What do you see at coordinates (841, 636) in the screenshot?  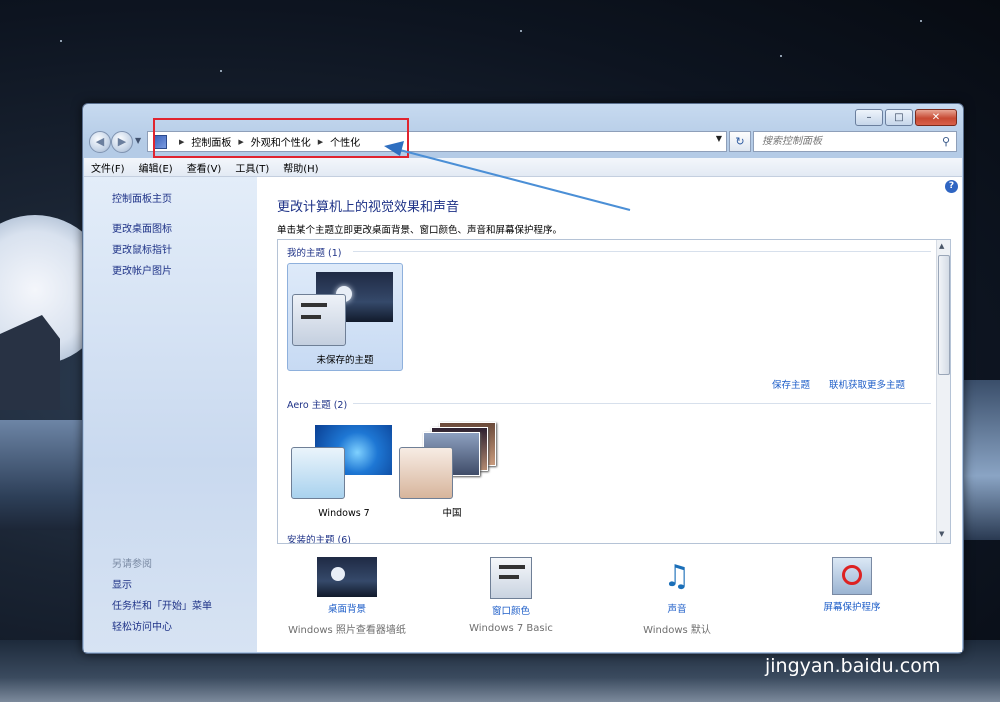 I see `watermark-logo: Bai 经验` at bounding box center [841, 636].